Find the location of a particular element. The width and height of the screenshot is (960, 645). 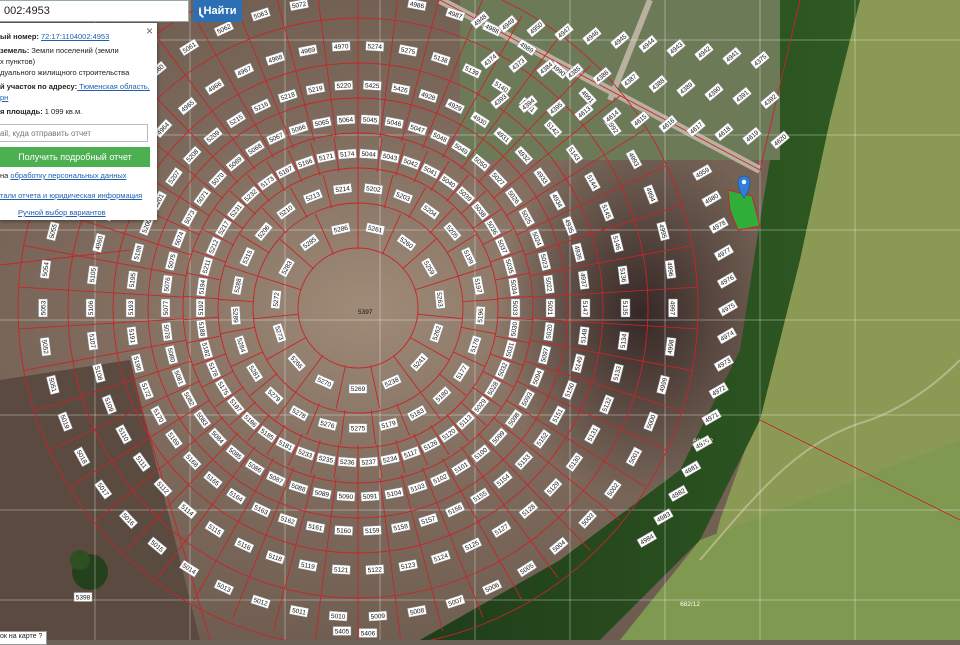

land-category-row: земель: Земли поселений (земли is located at coordinates (59, 50).